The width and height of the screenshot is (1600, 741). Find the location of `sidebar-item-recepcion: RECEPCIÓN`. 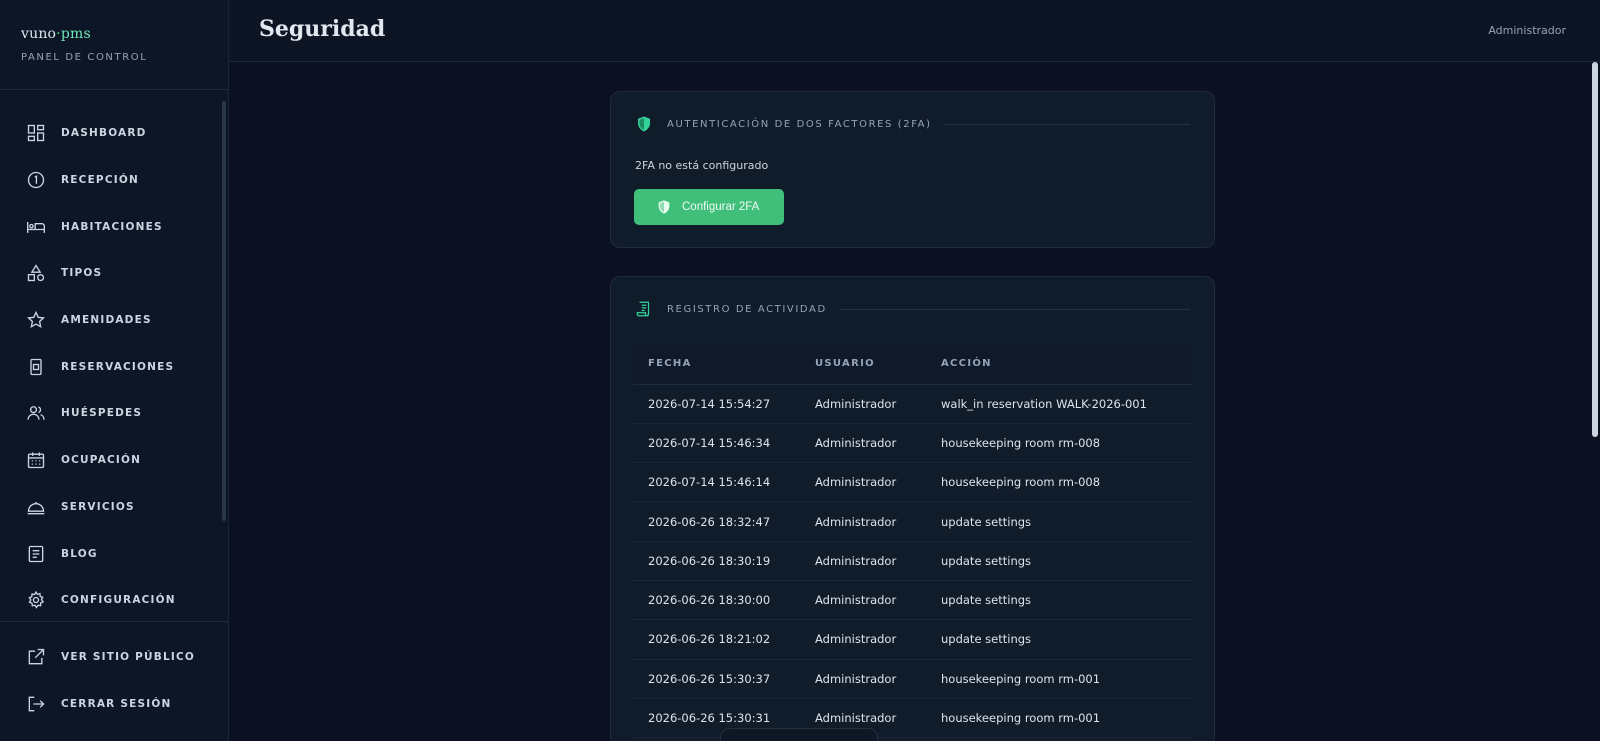

sidebar-item-recepcion: RECEPCIÓN is located at coordinates (111, 180).